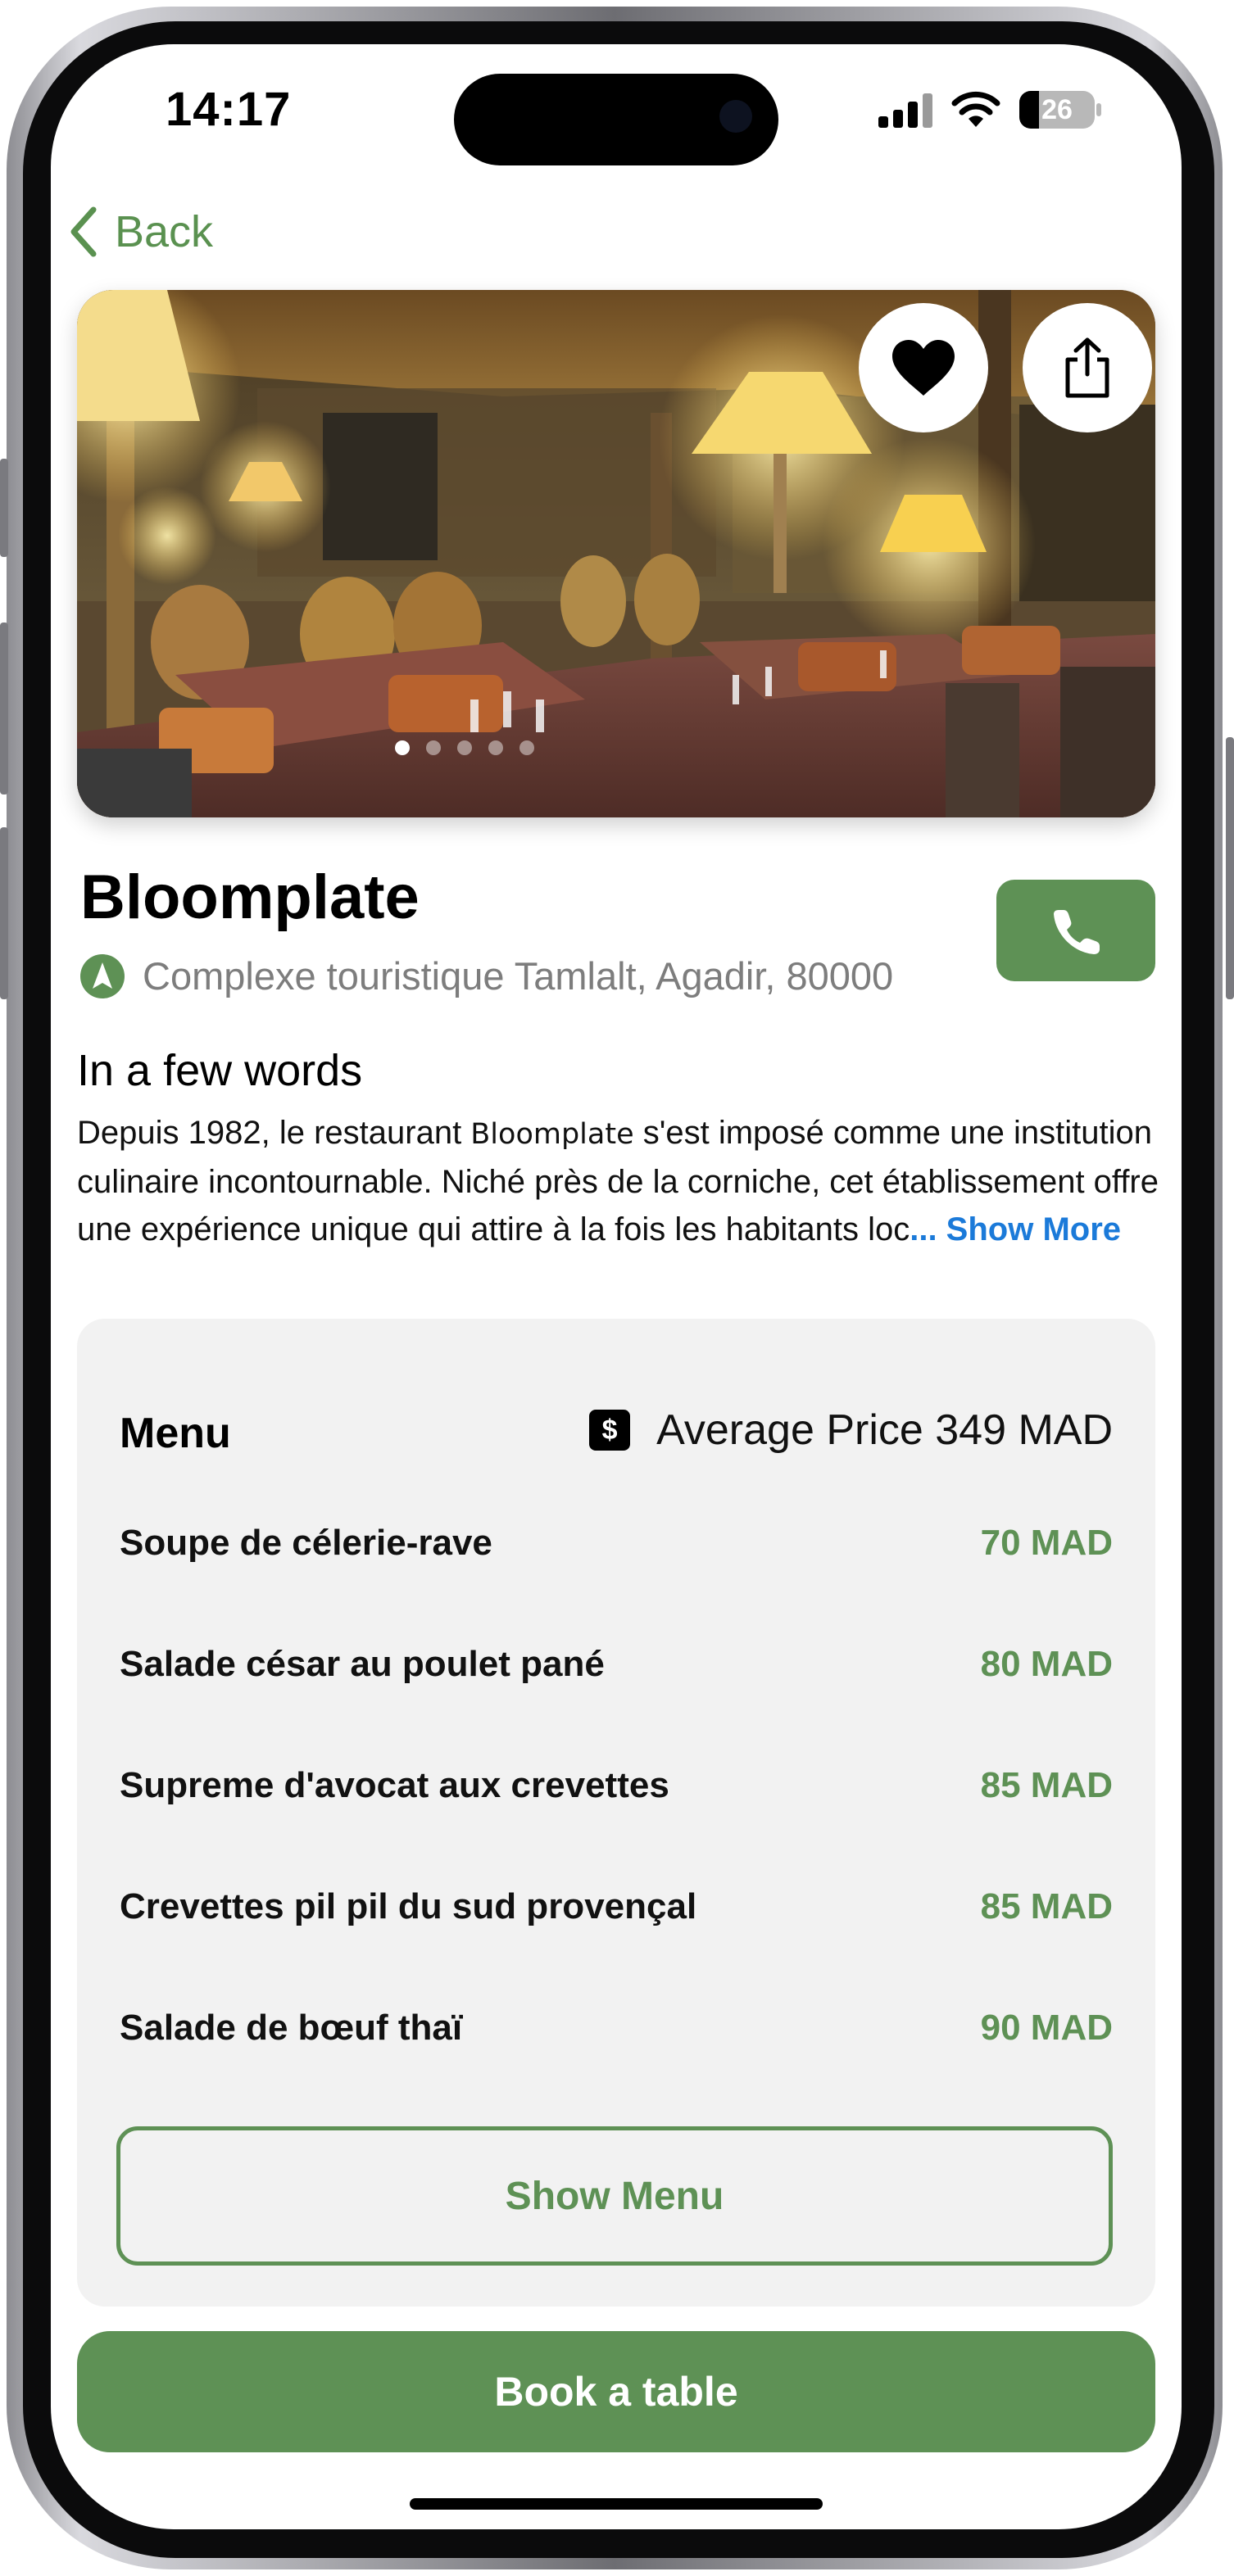 This screenshot has height=2576, width=1234. I want to click on battery-percent: 26, so click(1057, 109).